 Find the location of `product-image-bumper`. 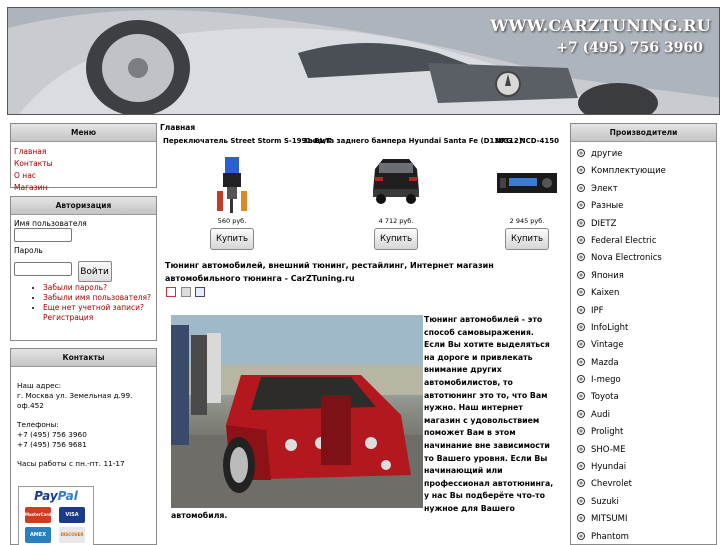

product-image-bumper is located at coordinates (396, 182).